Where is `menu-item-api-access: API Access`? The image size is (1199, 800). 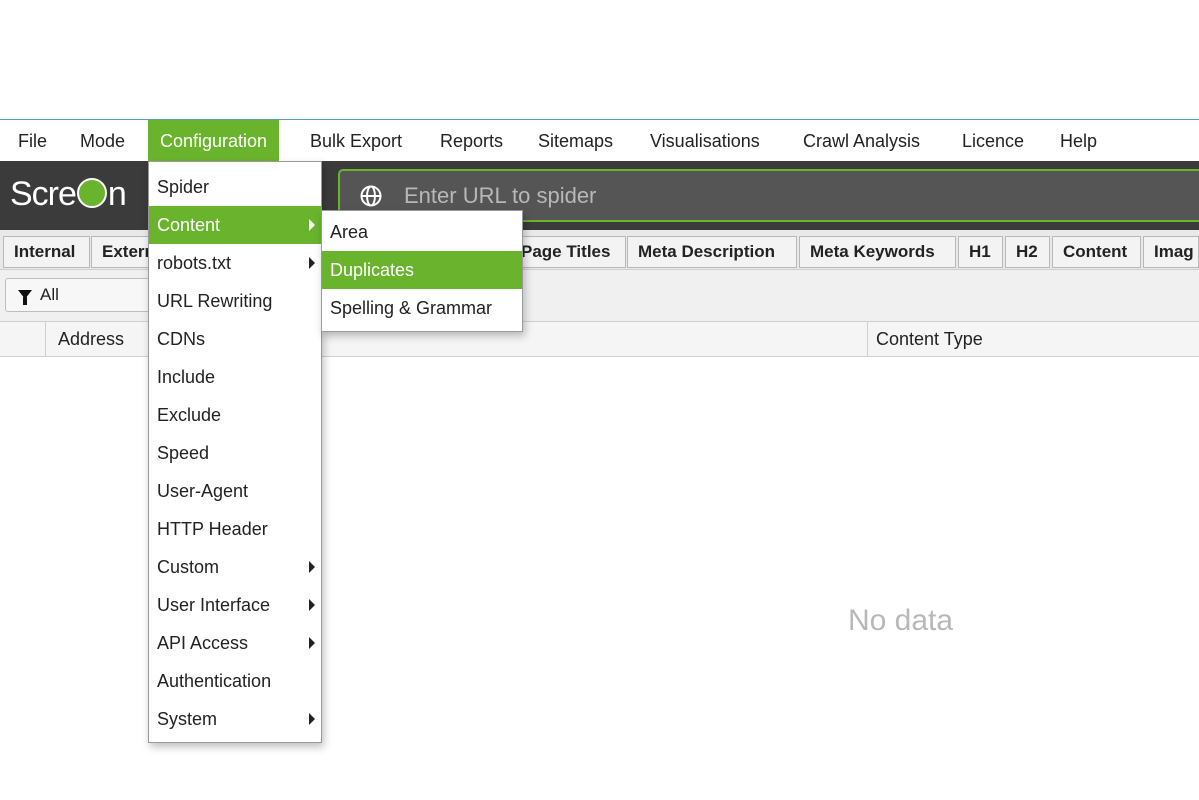
menu-item-api-access: API Access is located at coordinates (235, 643).